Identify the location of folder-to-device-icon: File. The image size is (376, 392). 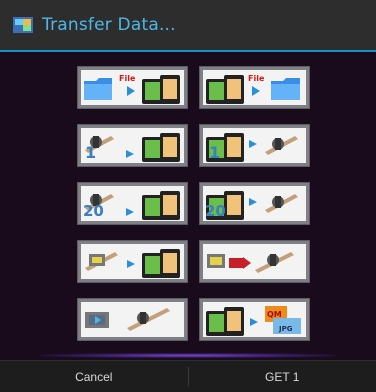
(132, 89).